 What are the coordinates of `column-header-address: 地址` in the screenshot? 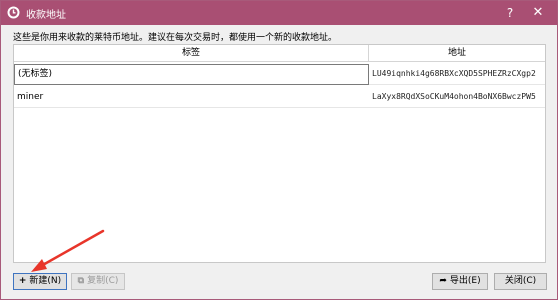 It's located at (457, 53).